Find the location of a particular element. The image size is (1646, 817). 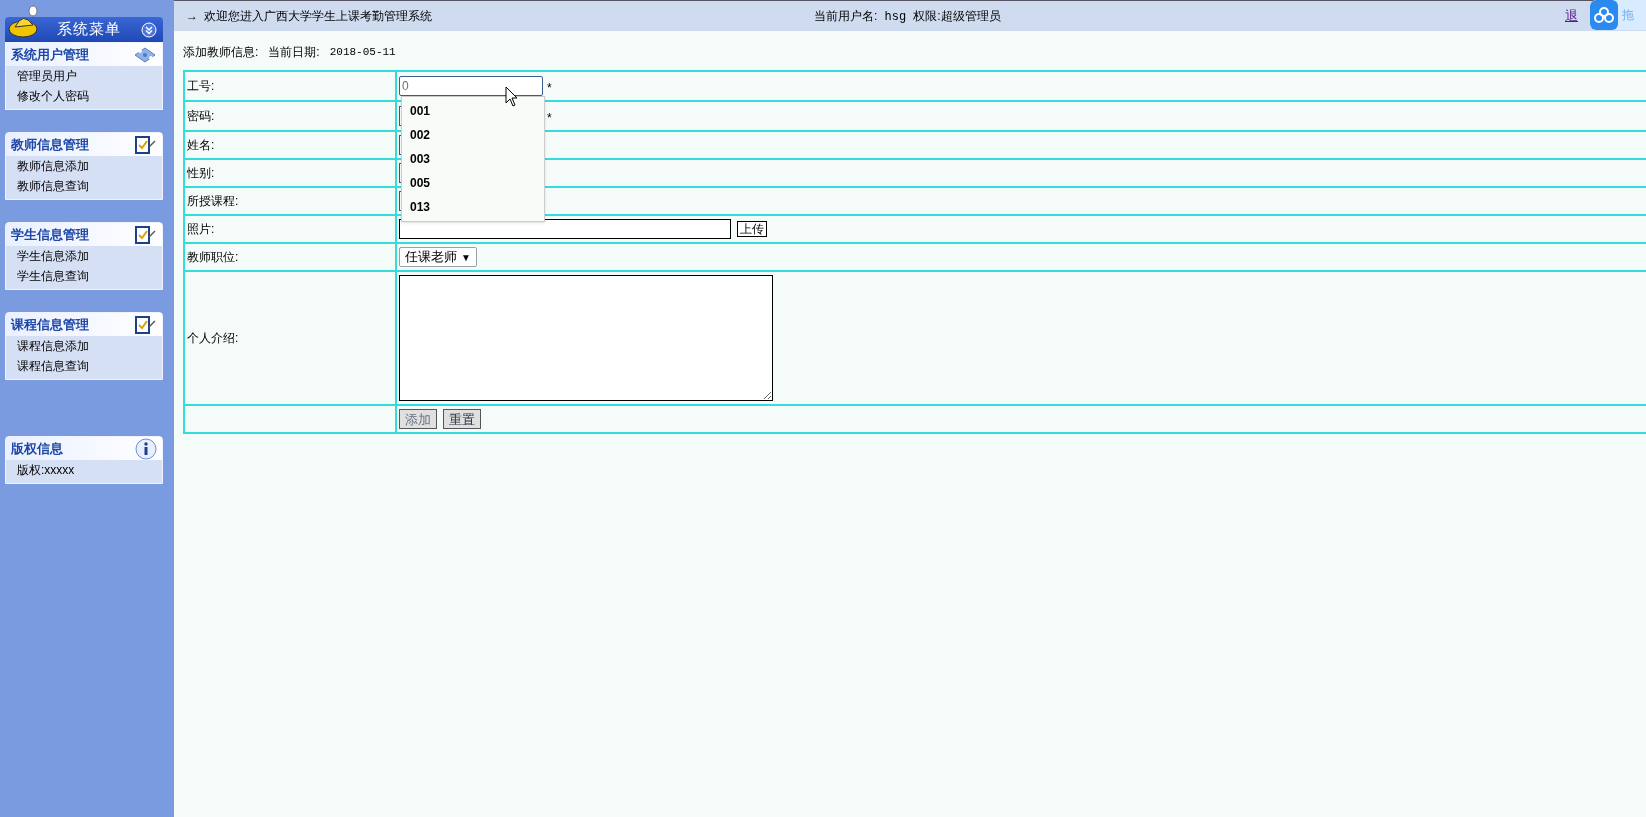

introduction-textarea is located at coordinates (586, 338).